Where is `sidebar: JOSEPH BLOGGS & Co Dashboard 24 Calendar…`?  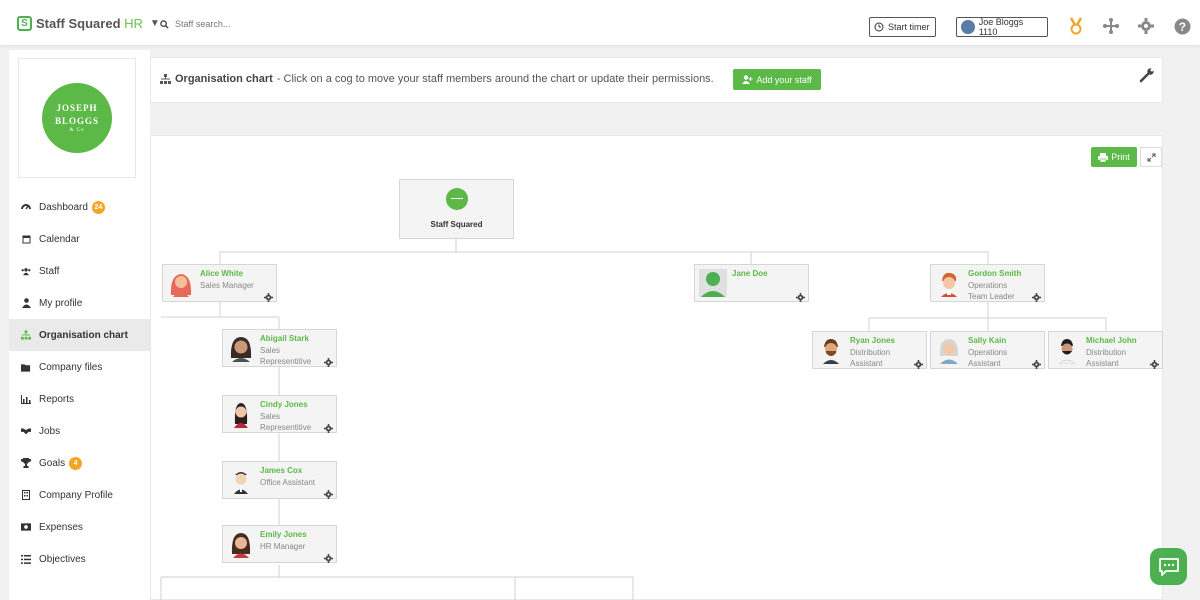 sidebar: JOSEPH BLOGGS & Co Dashboard 24 Calendar… is located at coordinates (79, 325).